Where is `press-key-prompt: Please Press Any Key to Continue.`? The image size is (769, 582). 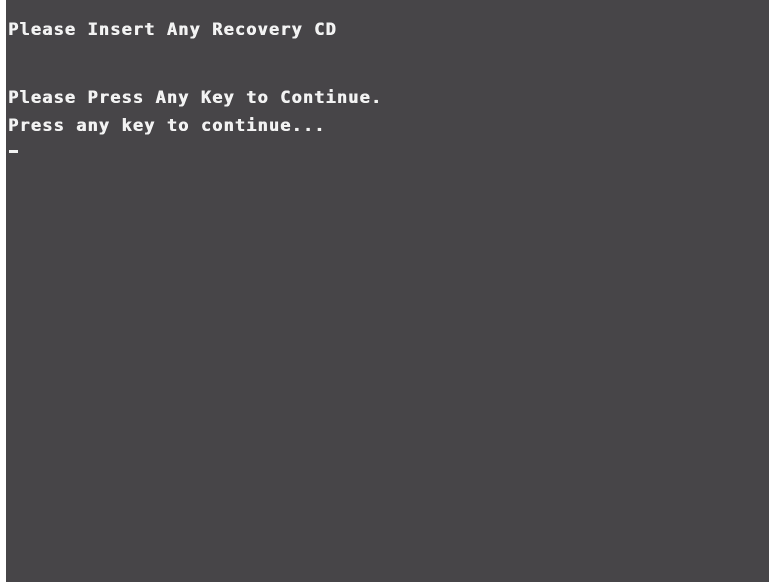
press-key-prompt: Please Press Any Key to Continue. is located at coordinates (195, 98).